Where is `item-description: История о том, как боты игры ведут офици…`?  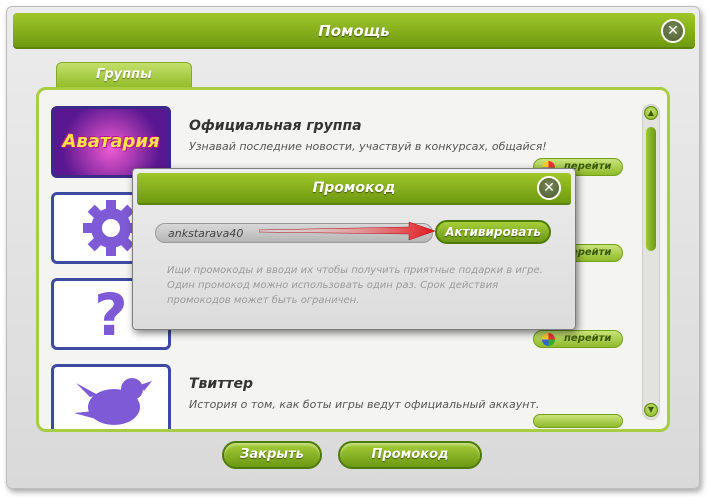 item-description: История о том, как боты игры ведут офици… is located at coordinates (364, 404).